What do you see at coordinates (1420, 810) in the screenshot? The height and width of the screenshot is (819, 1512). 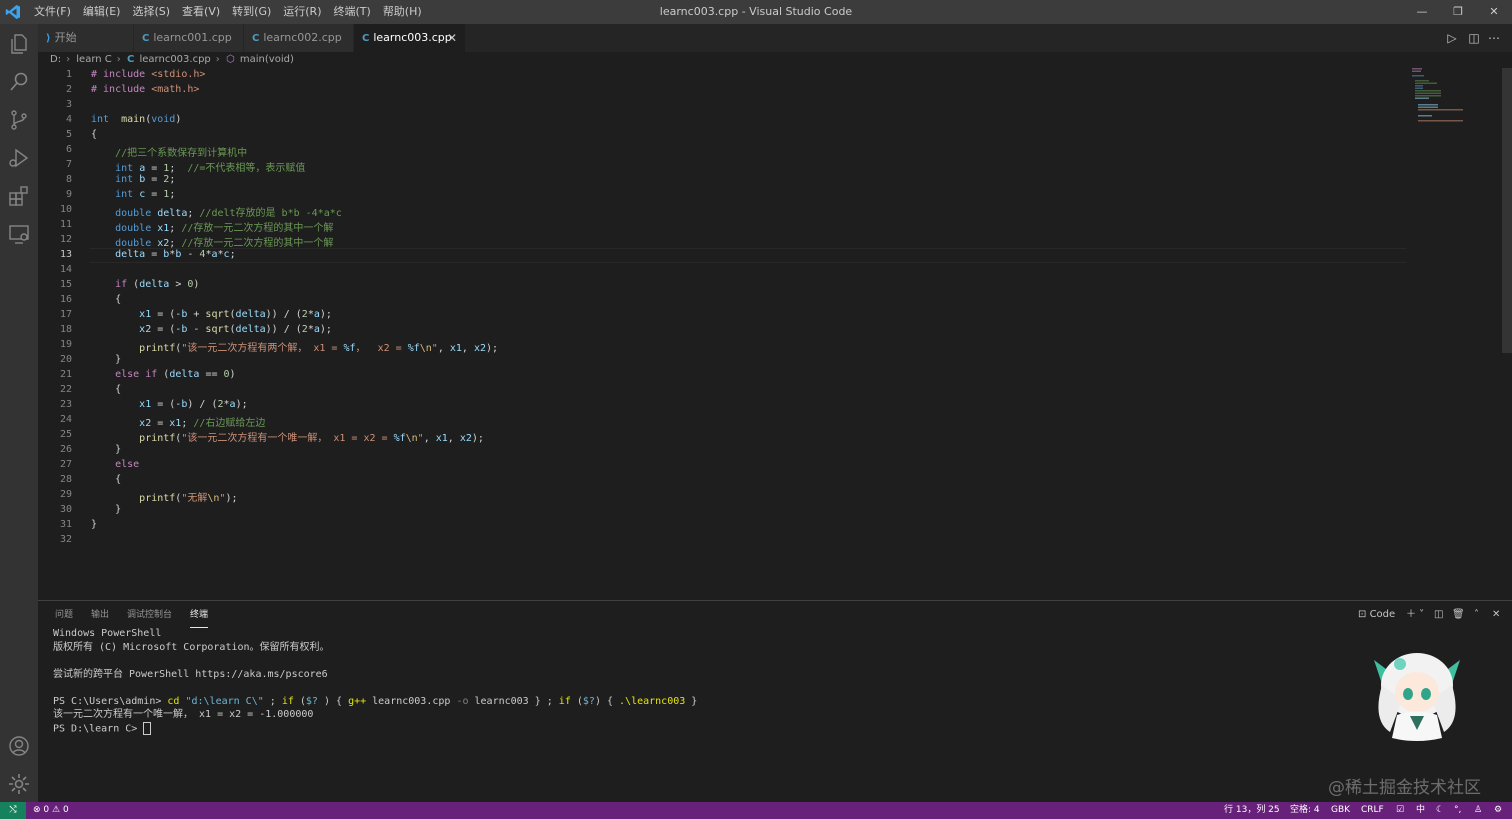 I see `ime-mode: 中` at bounding box center [1420, 810].